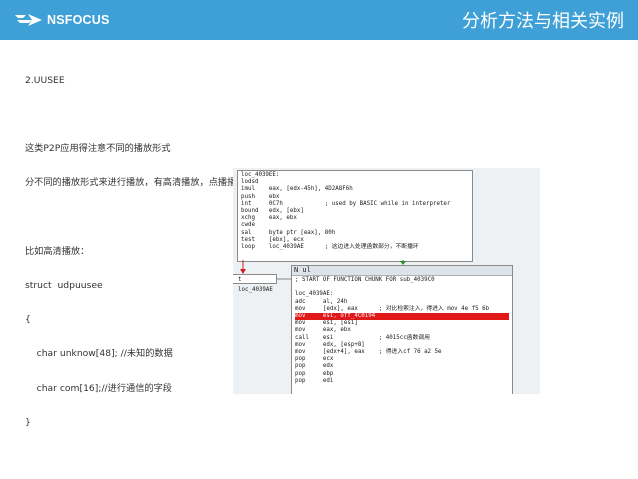 This screenshot has height=479, width=638. I want to click on text-line: }, so click(28, 422).